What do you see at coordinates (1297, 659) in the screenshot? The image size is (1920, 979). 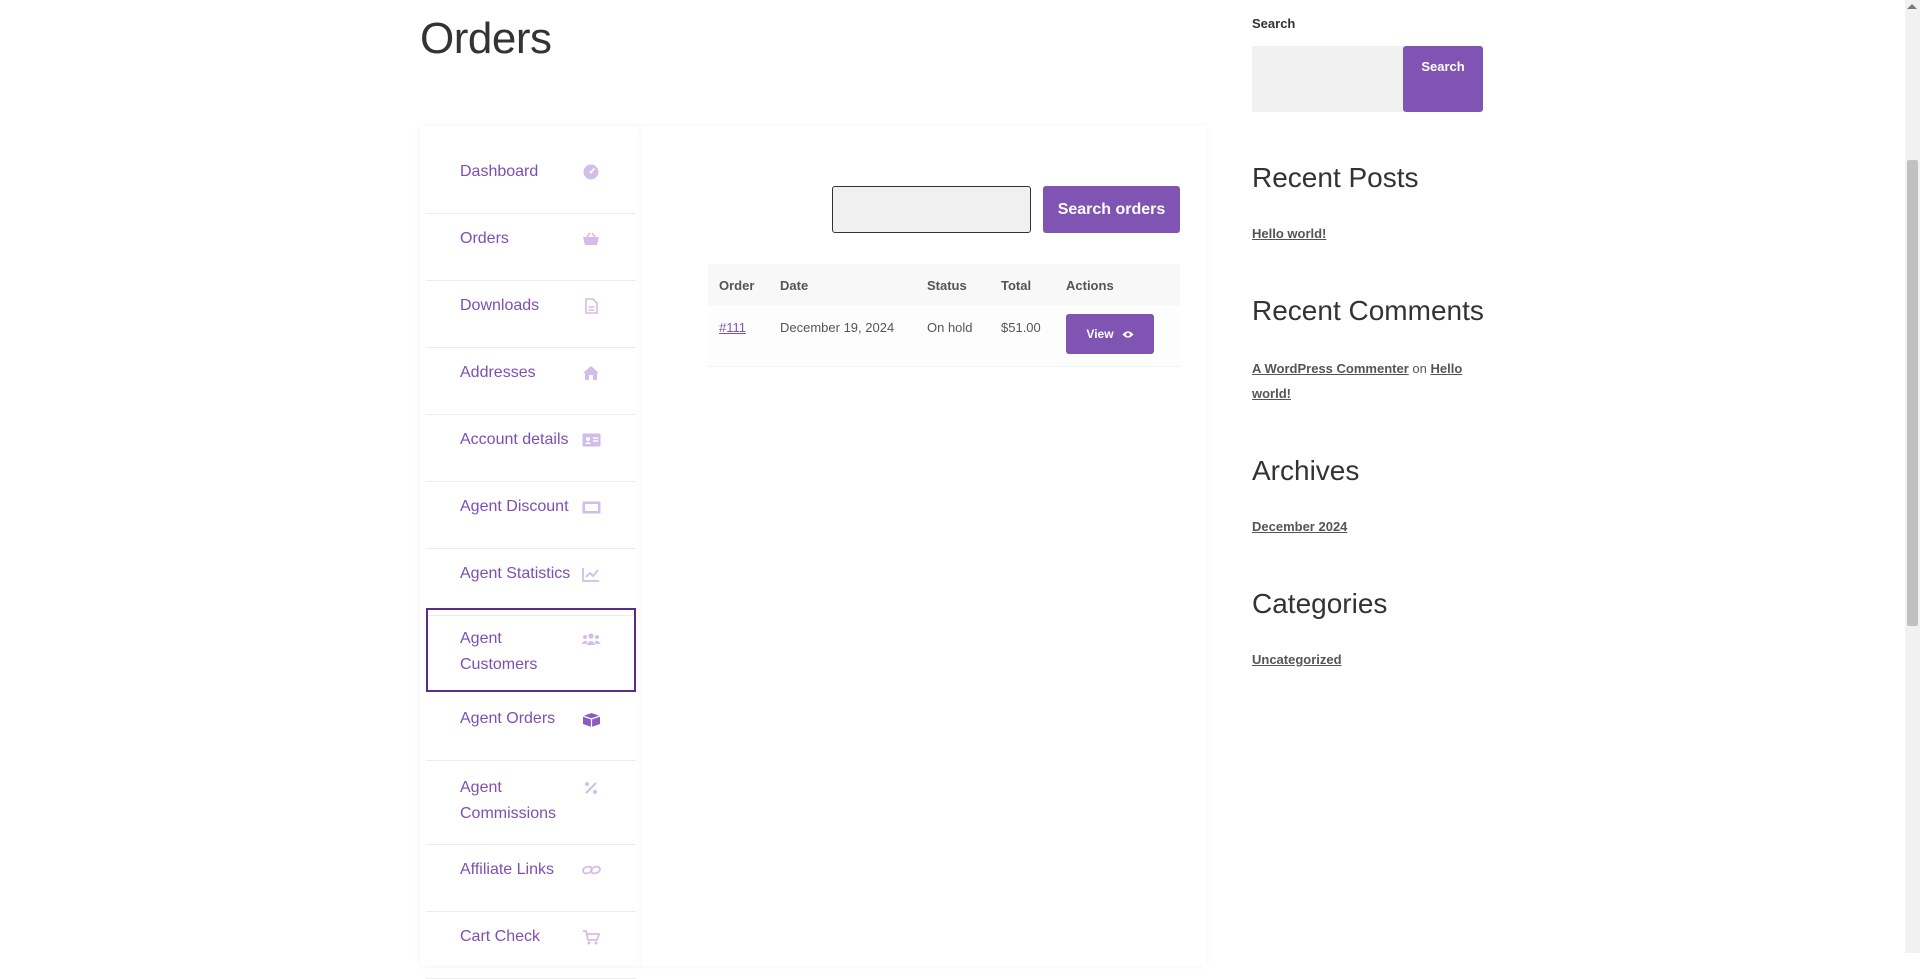 I see `category-link: Uncategorized` at bounding box center [1297, 659].